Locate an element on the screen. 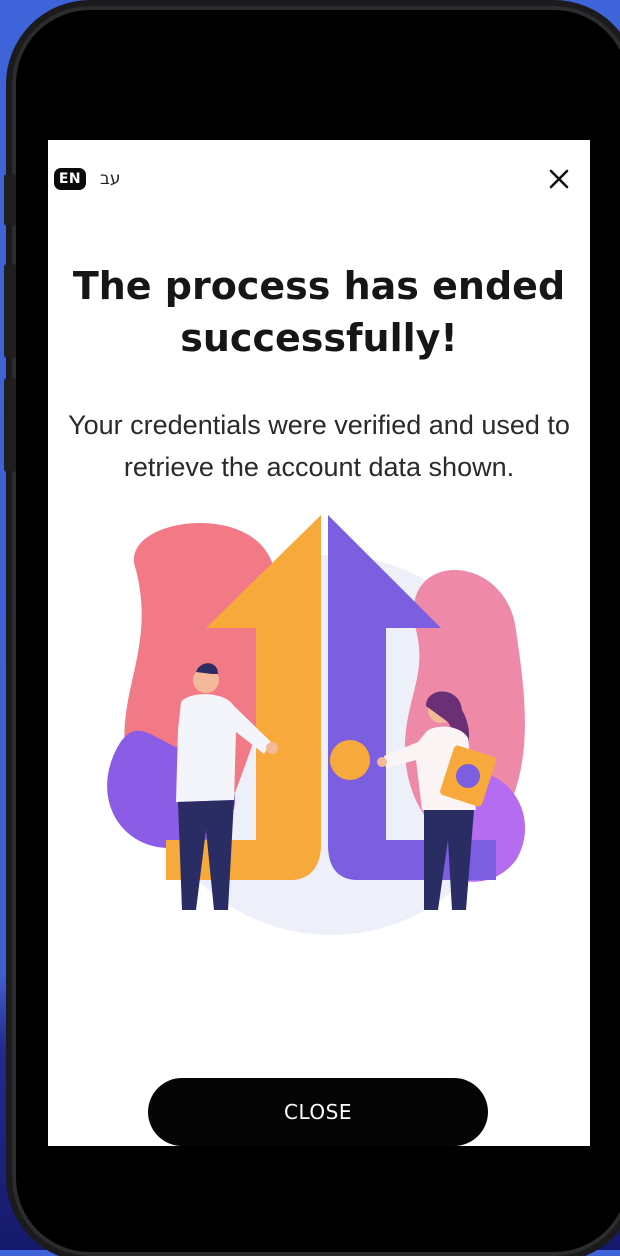 The width and height of the screenshot is (620, 1256). success-title: The process has ended successfully! is located at coordinates (319, 312).